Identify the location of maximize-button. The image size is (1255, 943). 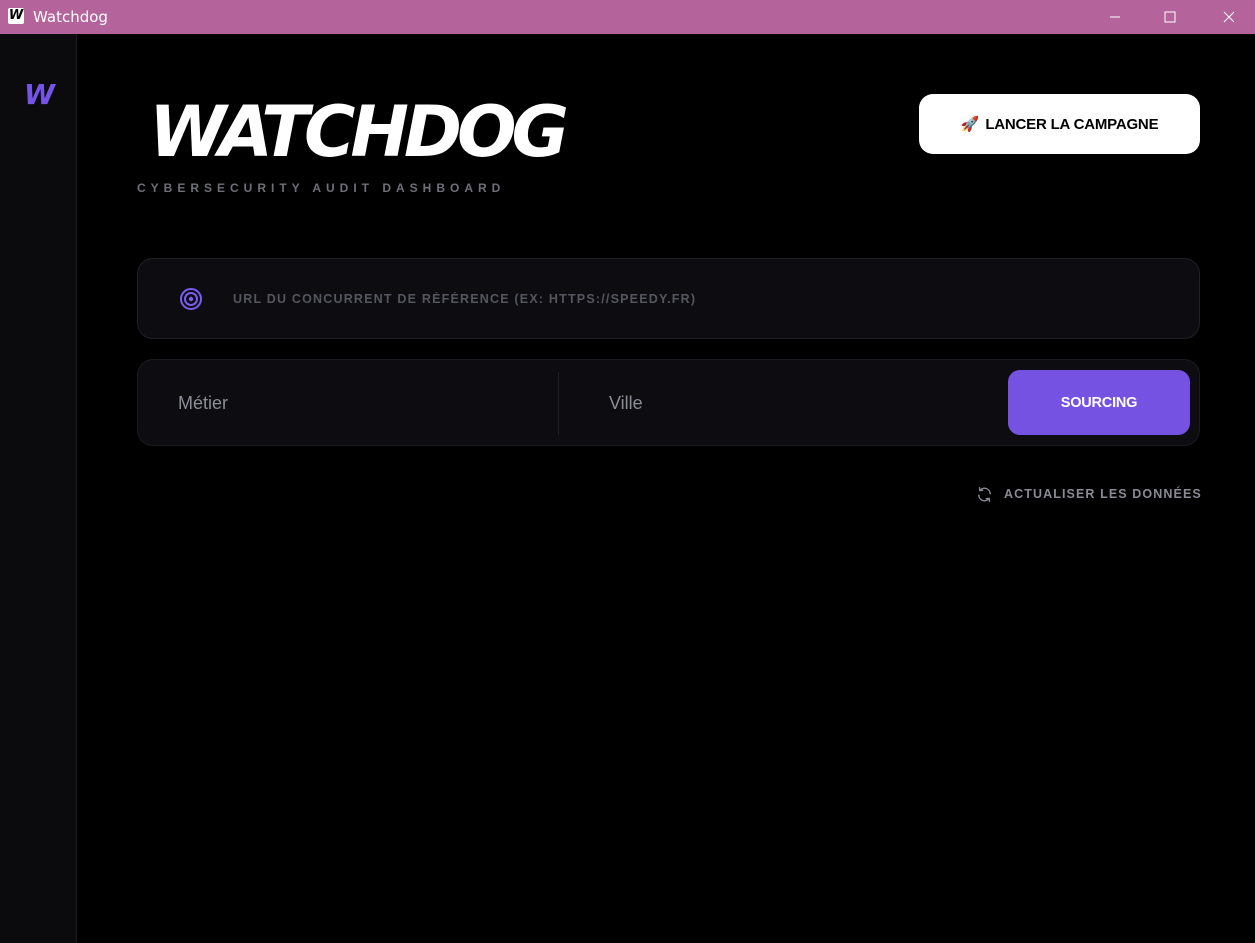
(1170, 17).